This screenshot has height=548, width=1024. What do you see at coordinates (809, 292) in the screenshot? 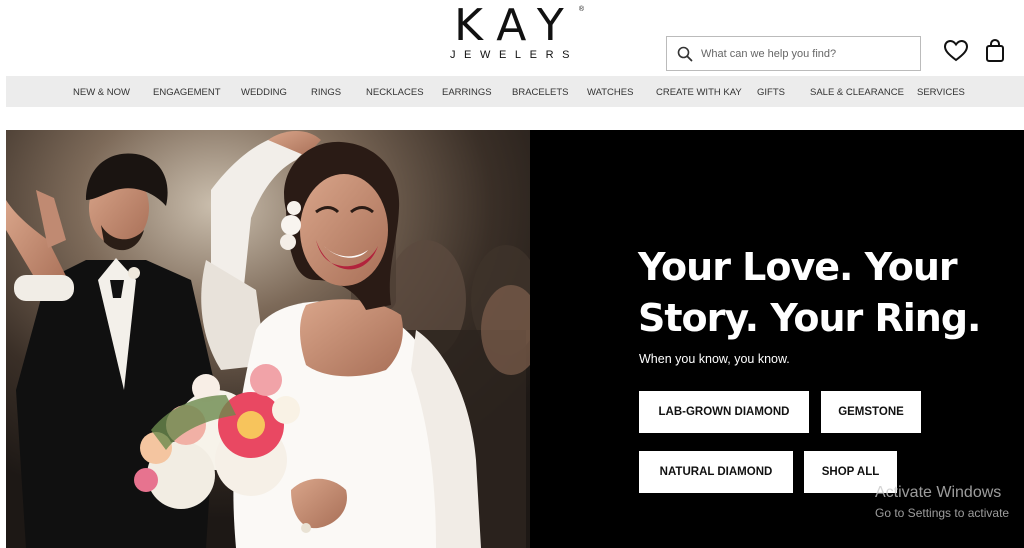
I see `hero-headline: Your Love. Your Story. Your Ring.` at bounding box center [809, 292].